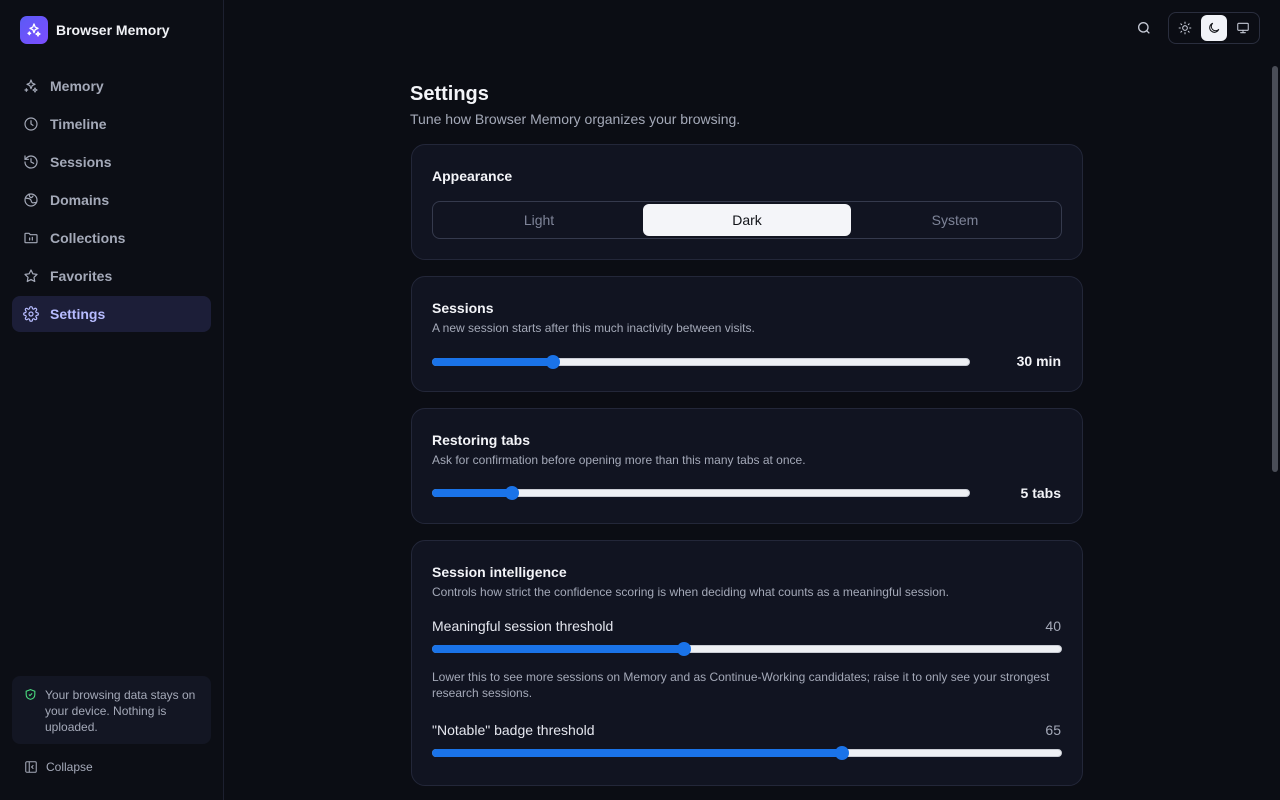 This screenshot has width=1280, height=800. I want to click on appearance-dark-option: Dark, so click(747, 220).